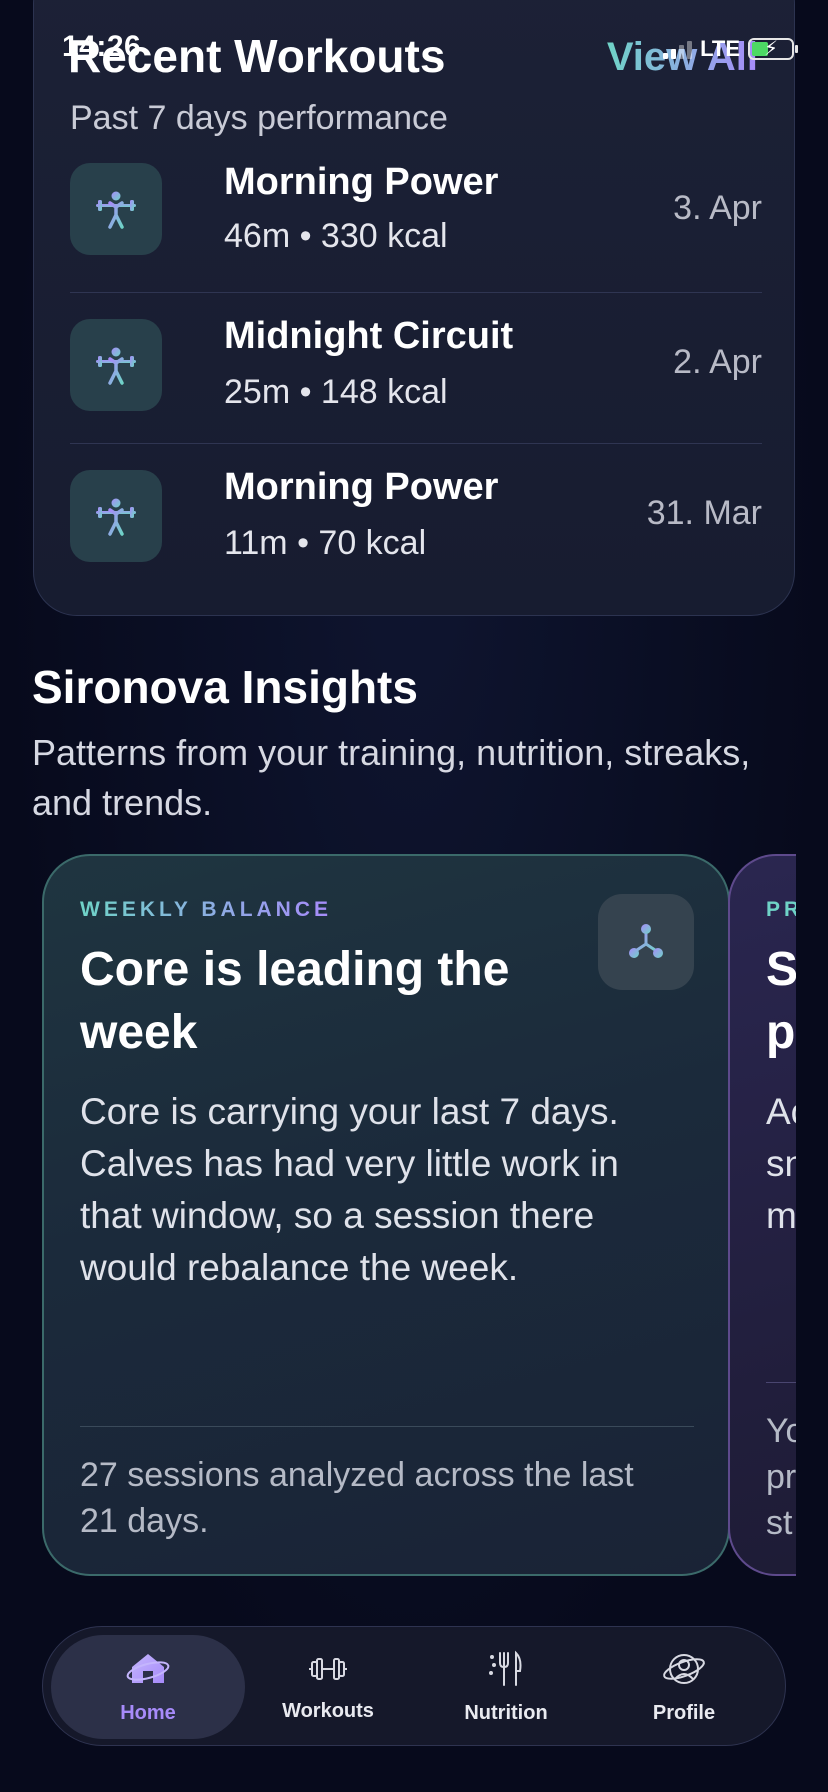 Image resolution: width=828 pixels, height=1792 pixels. What do you see at coordinates (717, 208) in the screenshot?
I see `workout-date: 3. Apr` at bounding box center [717, 208].